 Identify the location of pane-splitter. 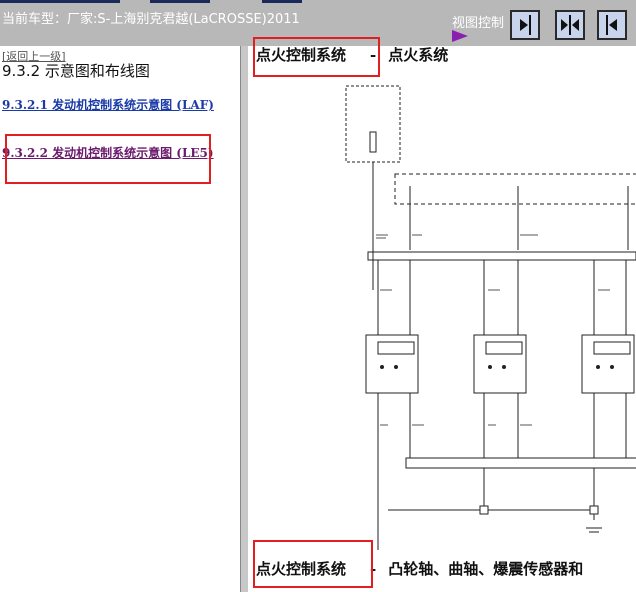
(244, 319).